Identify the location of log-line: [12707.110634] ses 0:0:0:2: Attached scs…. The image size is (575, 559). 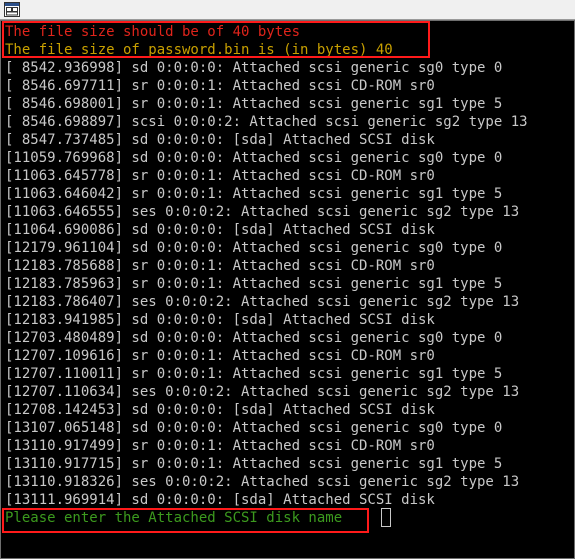
(262, 392).